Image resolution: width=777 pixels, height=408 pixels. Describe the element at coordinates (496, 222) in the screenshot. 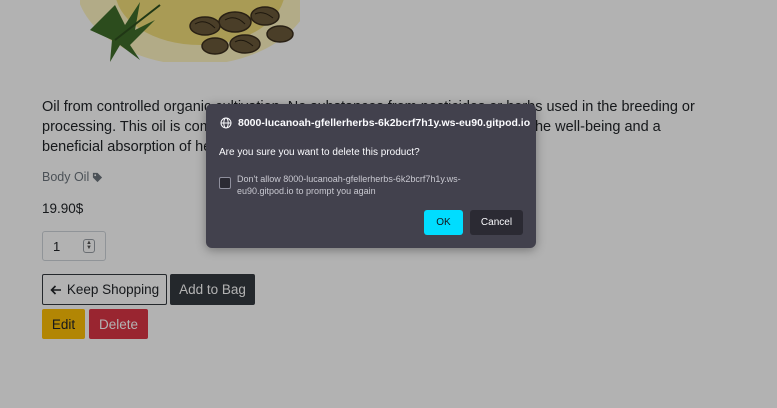

I see `cancel-button: Cancel` at that location.